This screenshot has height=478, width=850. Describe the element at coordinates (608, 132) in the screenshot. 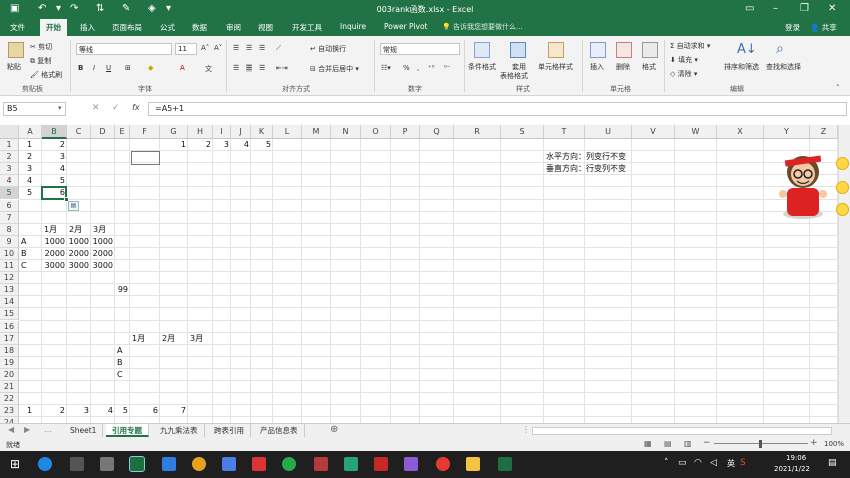

I see `column-header-u: U` at that location.